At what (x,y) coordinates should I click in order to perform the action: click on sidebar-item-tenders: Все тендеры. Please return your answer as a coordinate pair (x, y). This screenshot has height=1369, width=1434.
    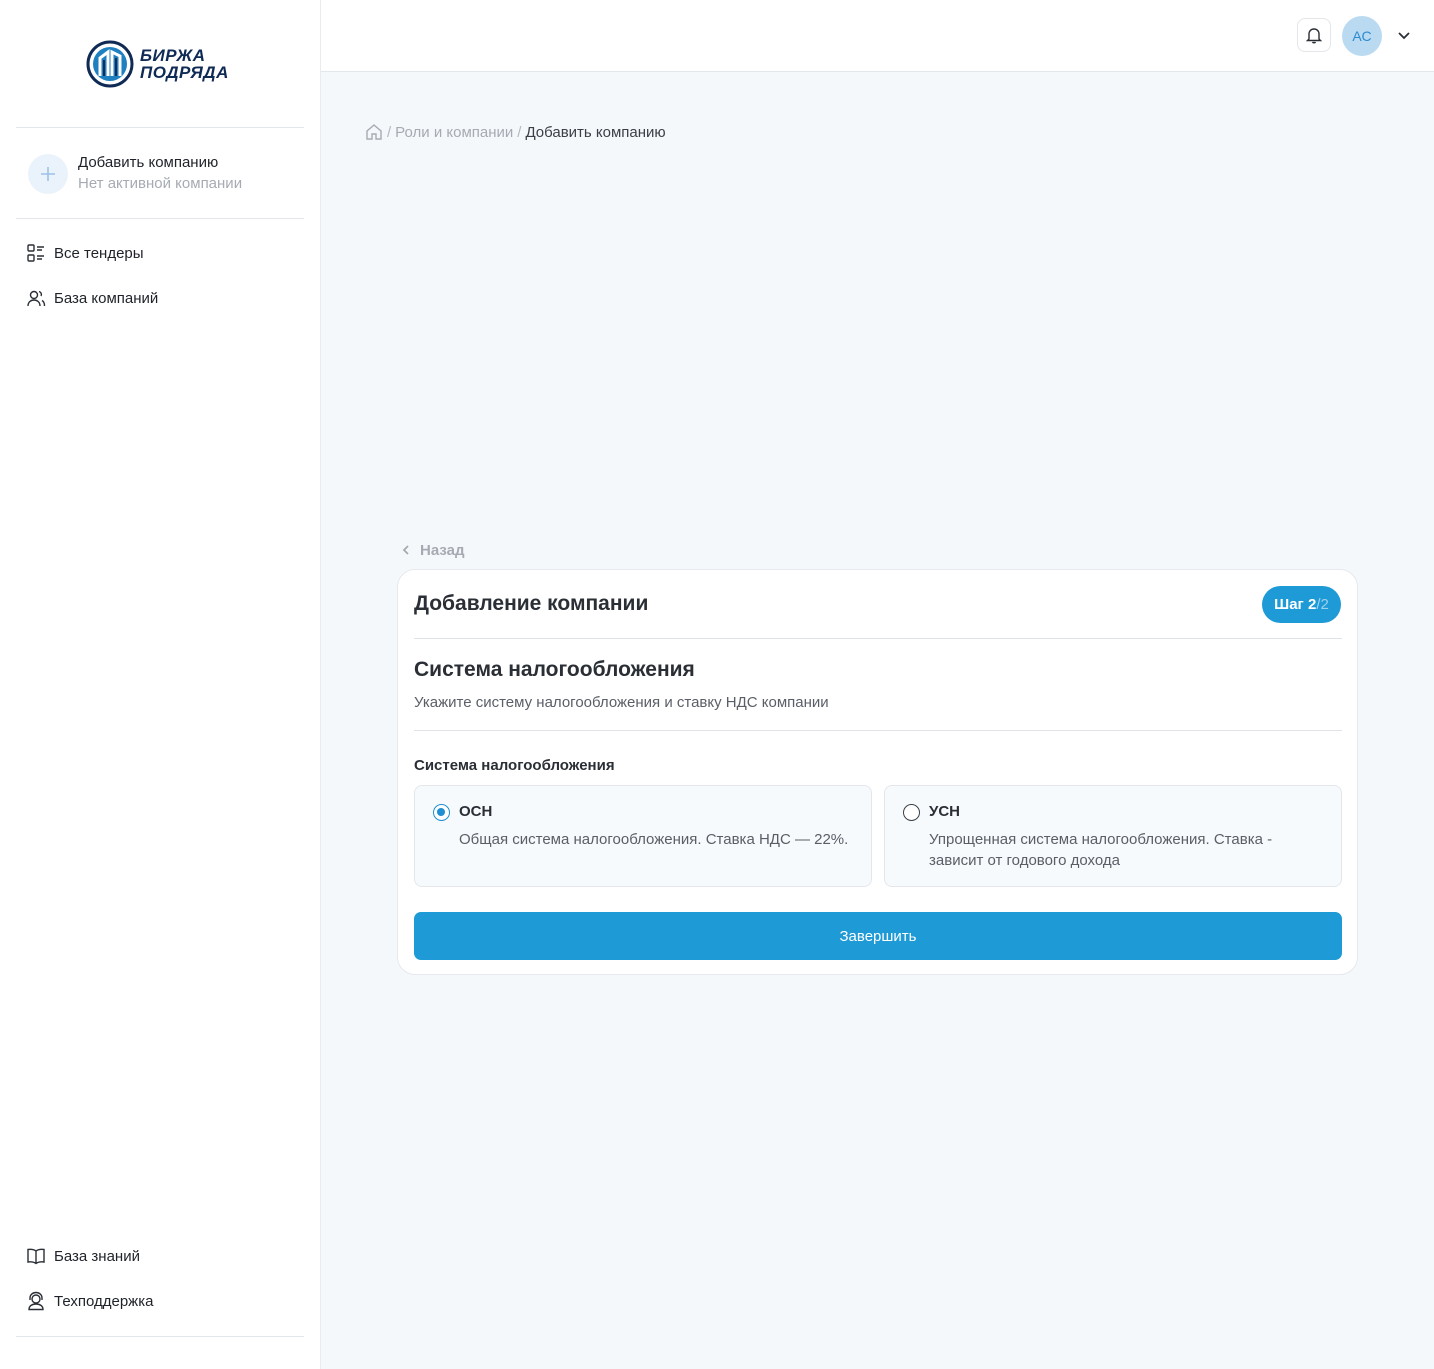
    Looking at the image, I should click on (85, 253).